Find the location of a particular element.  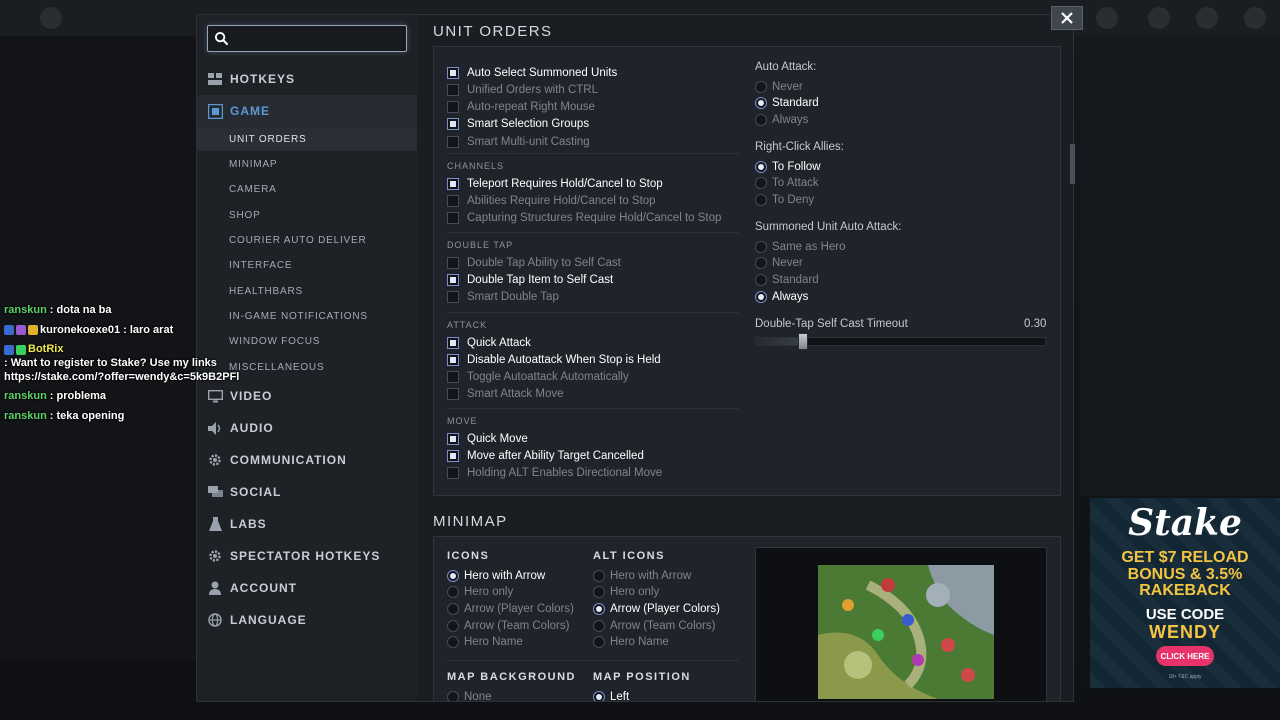

nav-social: SOCIAL is located at coordinates (307, 492).